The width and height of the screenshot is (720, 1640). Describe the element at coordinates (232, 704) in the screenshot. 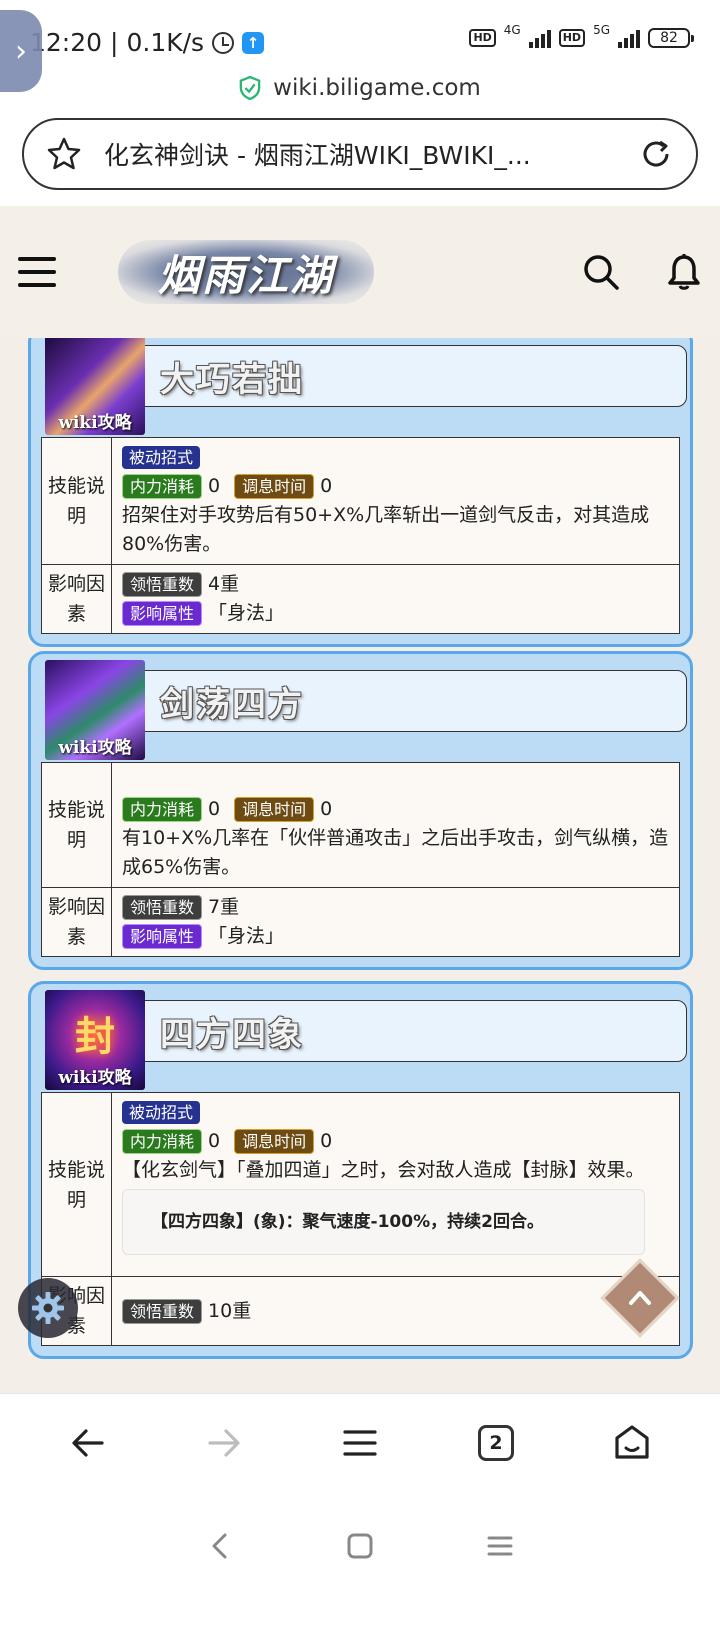

I see `skill-name: 剑荡四方` at that location.